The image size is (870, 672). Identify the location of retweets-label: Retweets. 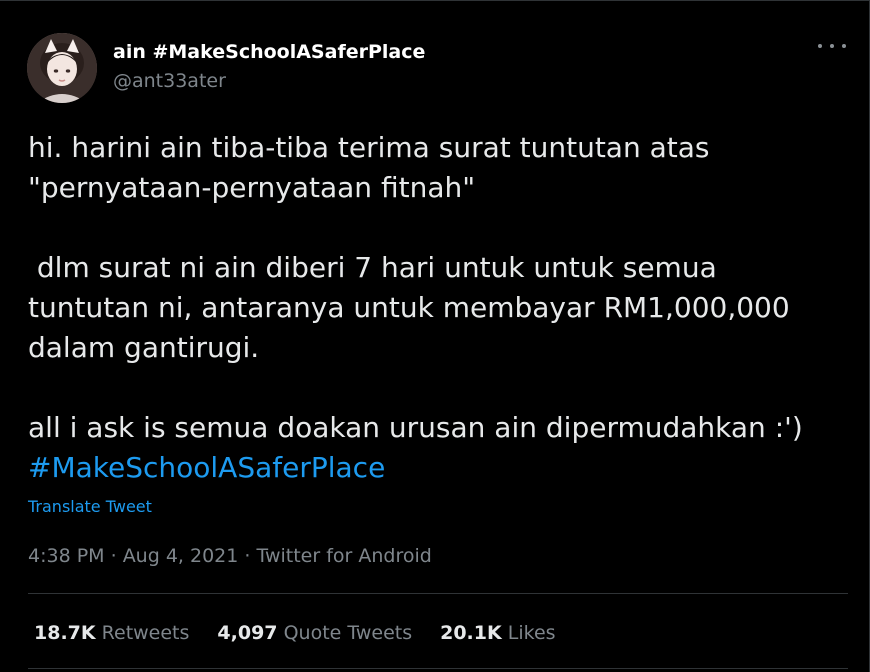
(145, 633).